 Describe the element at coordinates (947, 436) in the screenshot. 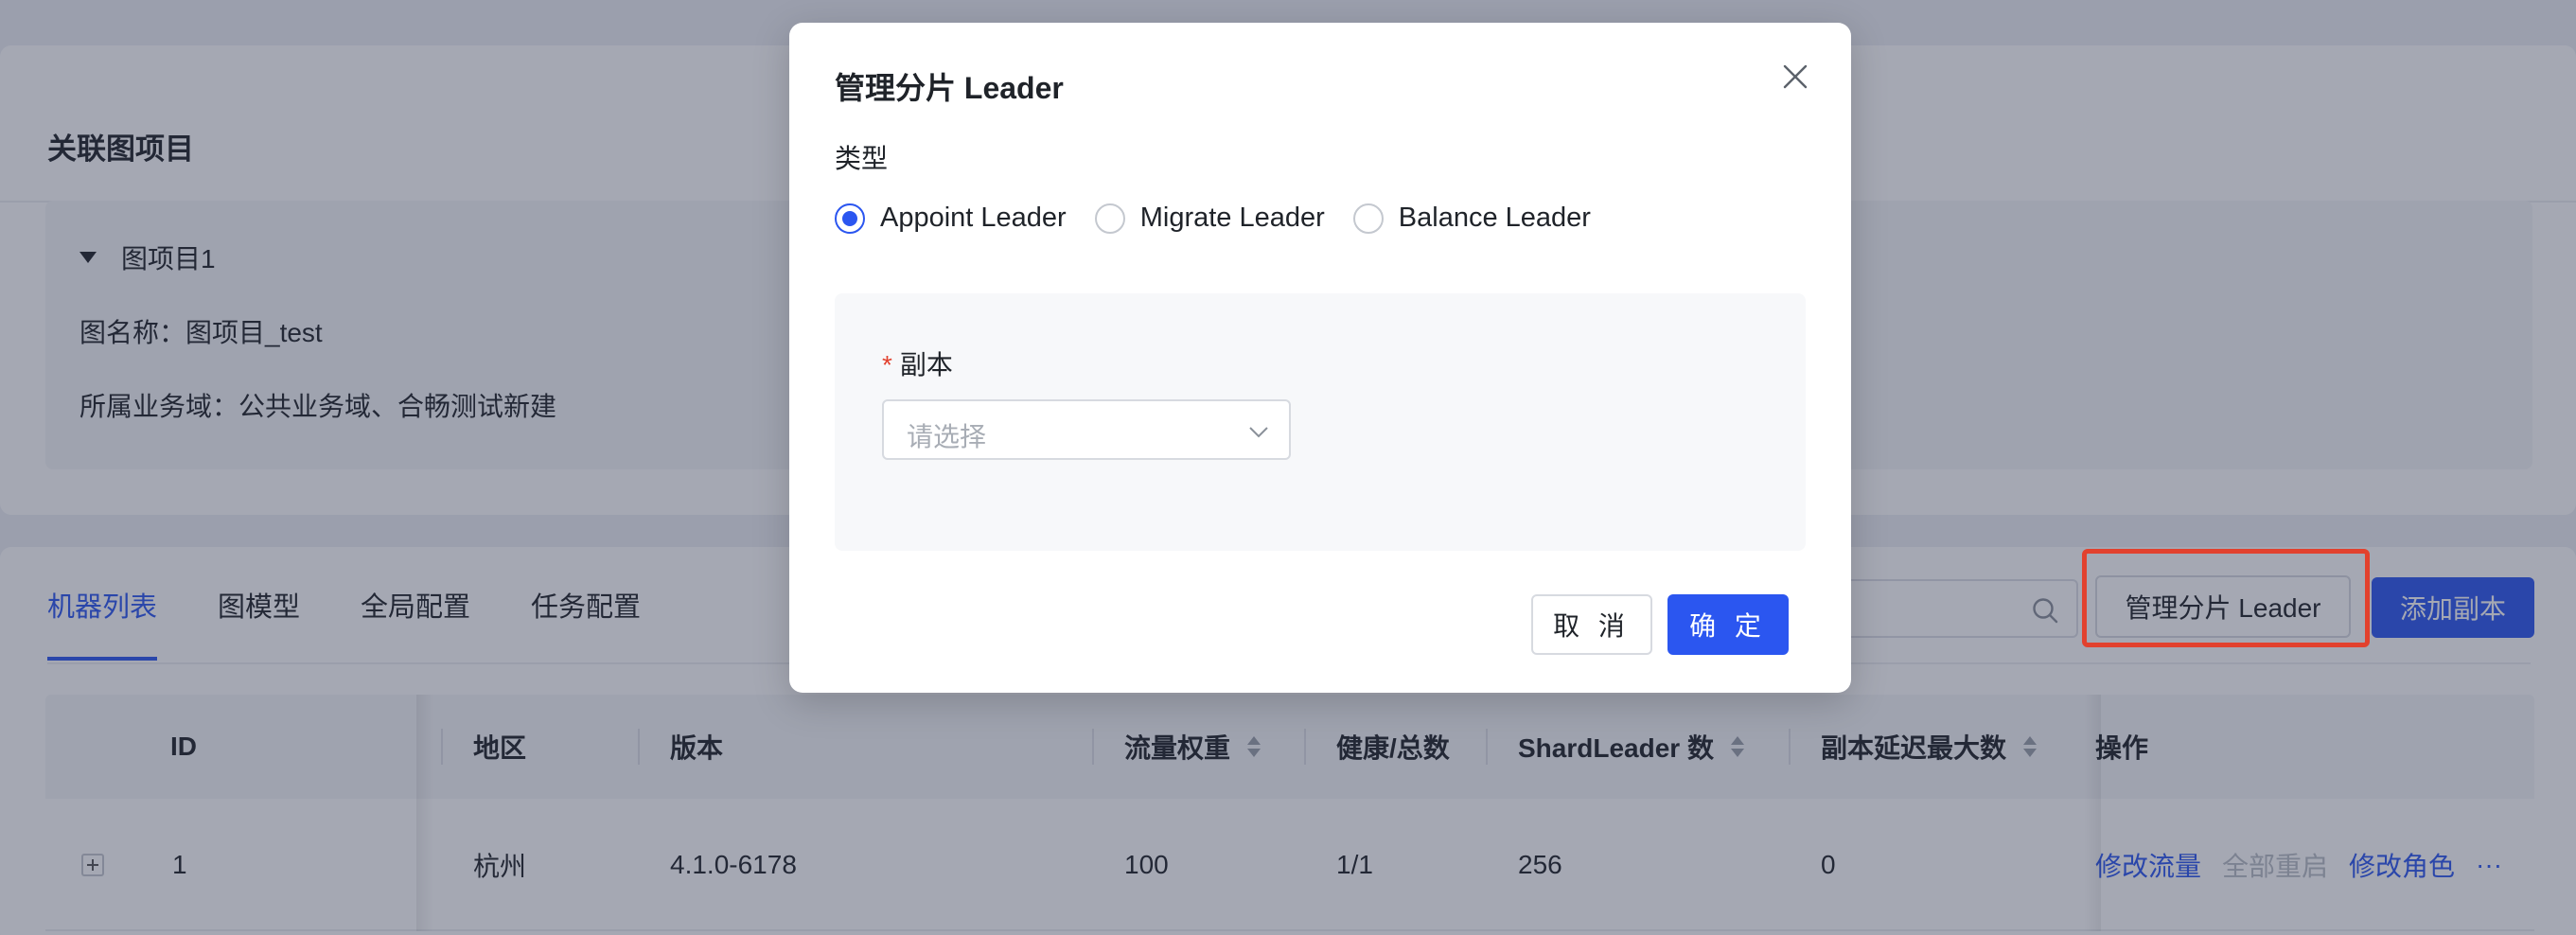

I see `select-placeholder: 请选择` at that location.